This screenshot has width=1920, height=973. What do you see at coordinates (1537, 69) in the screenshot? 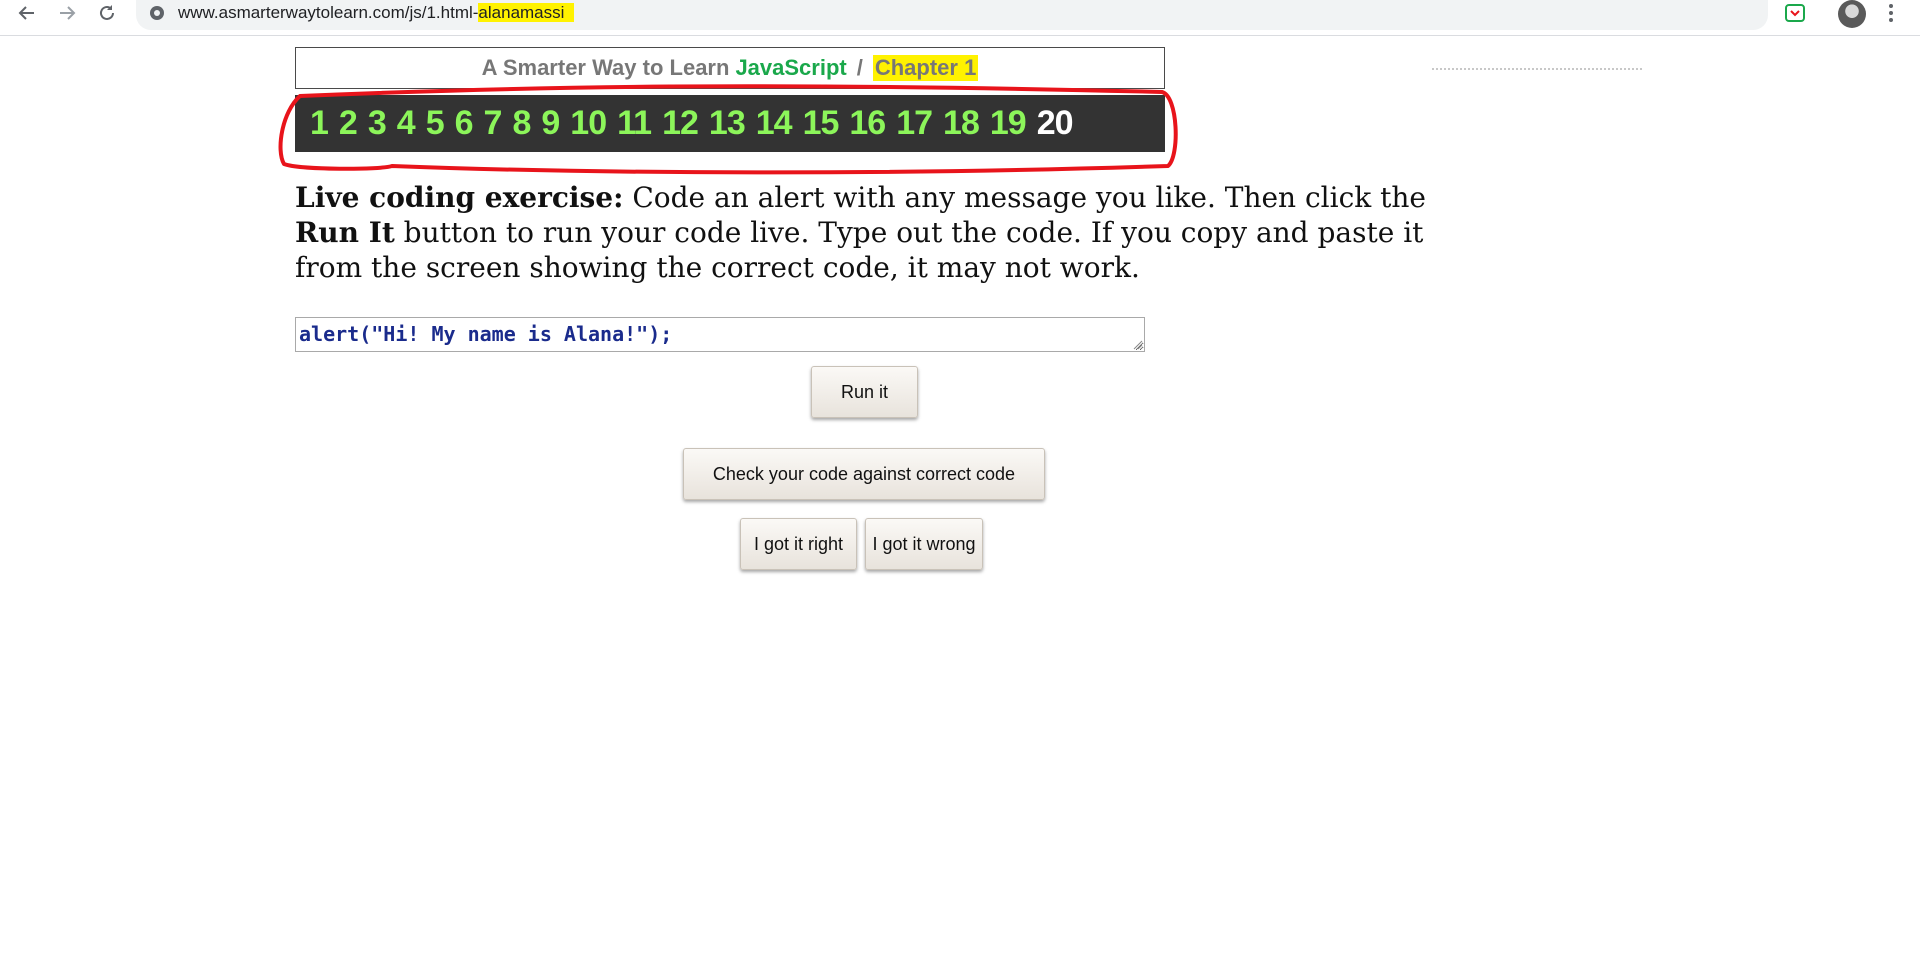
I see `dotted-divider` at bounding box center [1537, 69].